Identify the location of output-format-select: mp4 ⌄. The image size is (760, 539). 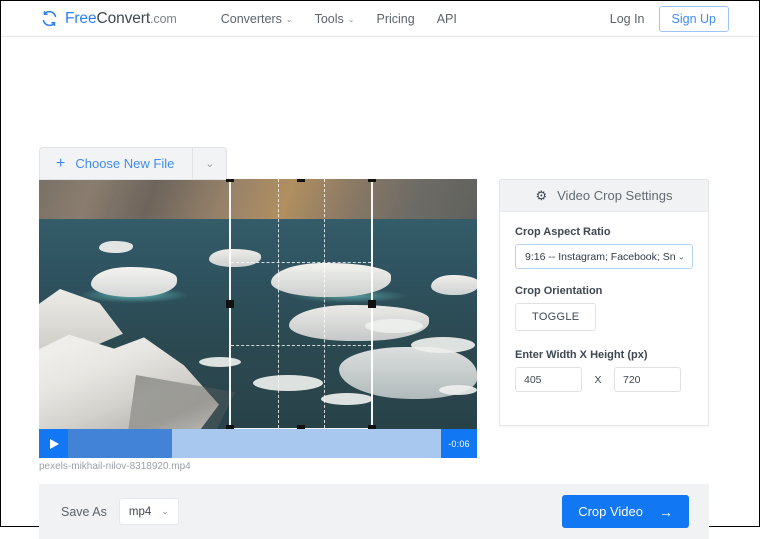
(148, 511).